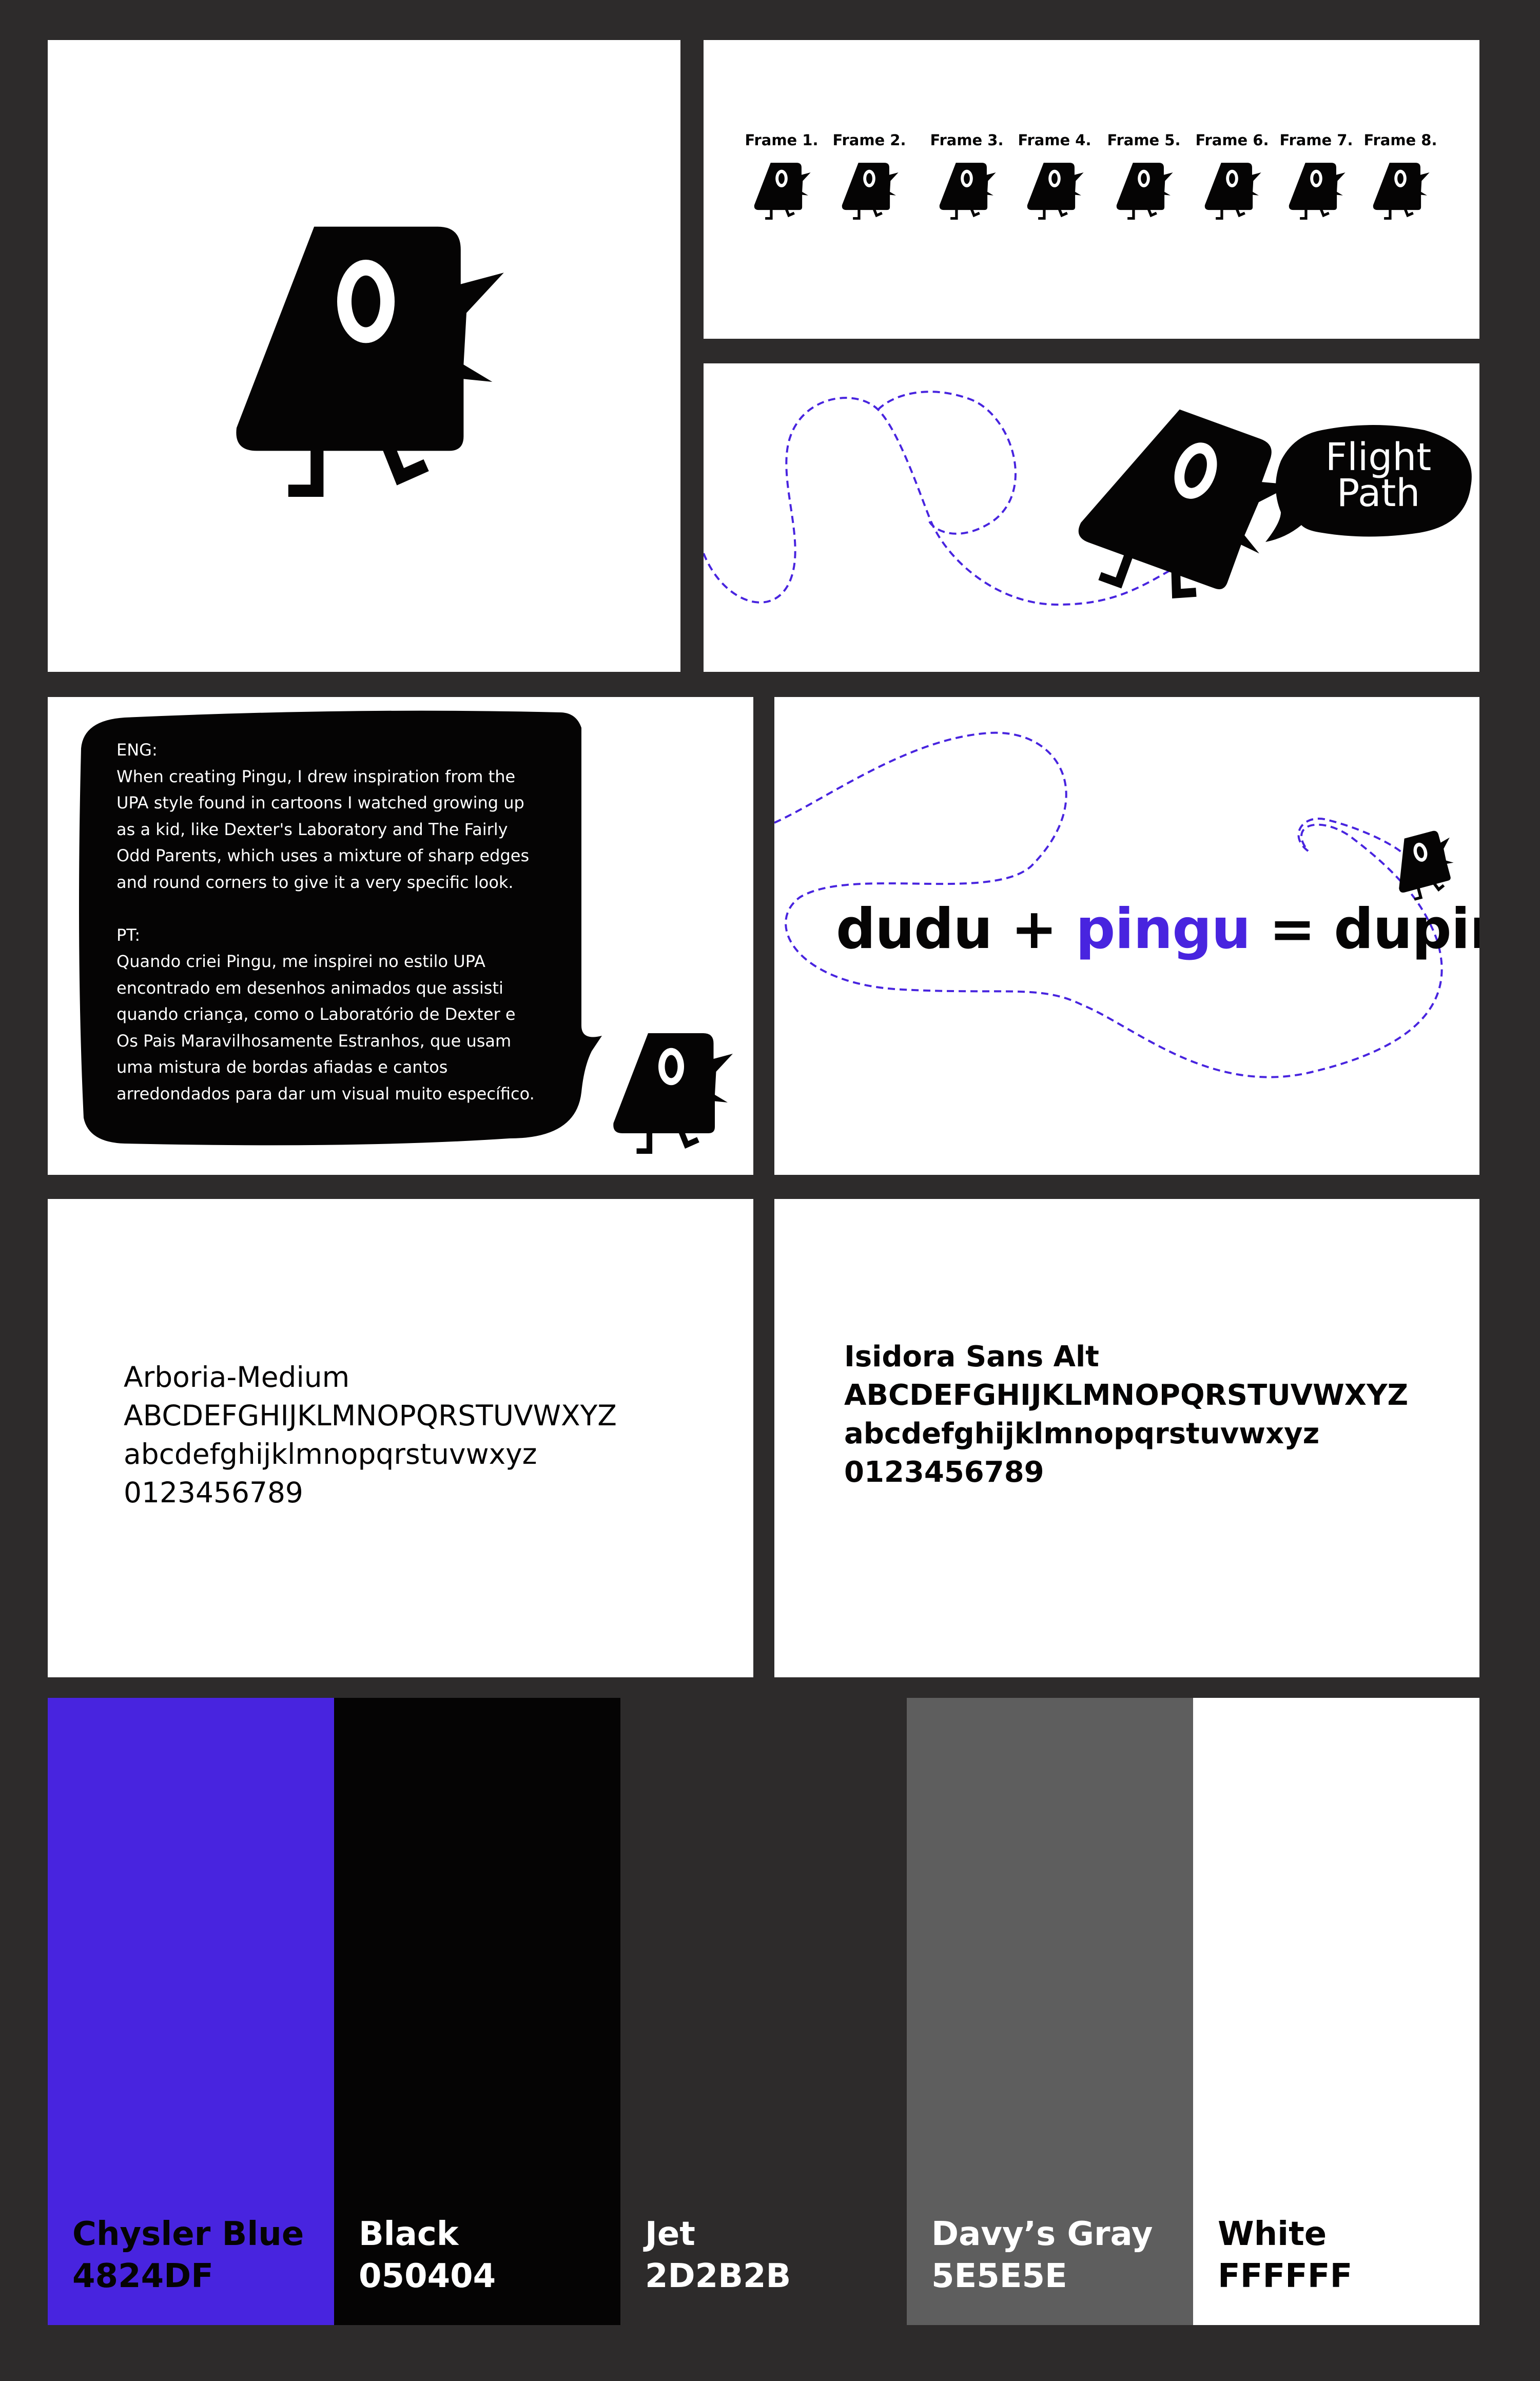 This screenshot has width=1540, height=2381. What do you see at coordinates (1336, 2012) in the screenshot?
I see `color-swatch: White FFFFFF` at bounding box center [1336, 2012].